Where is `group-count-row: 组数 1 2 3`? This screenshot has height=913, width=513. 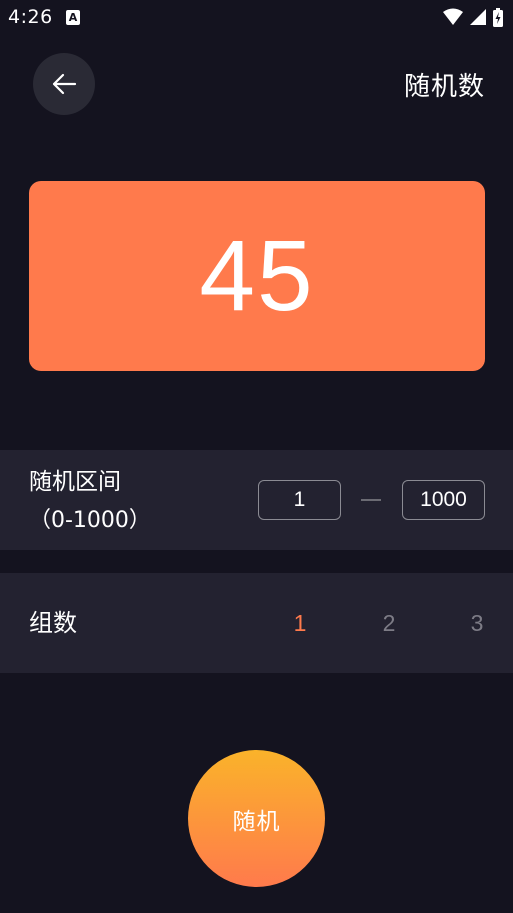
group-count-row: 组数 1 2 3 is located at coordinates (256, 623).